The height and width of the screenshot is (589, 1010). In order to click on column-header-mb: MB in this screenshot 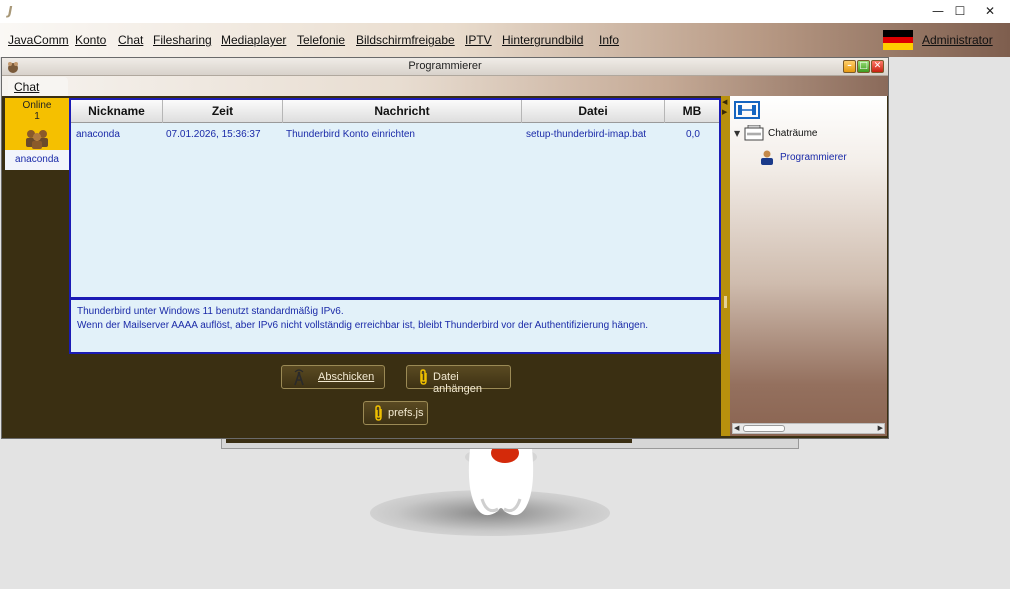, I will do `click(692, 111)`.